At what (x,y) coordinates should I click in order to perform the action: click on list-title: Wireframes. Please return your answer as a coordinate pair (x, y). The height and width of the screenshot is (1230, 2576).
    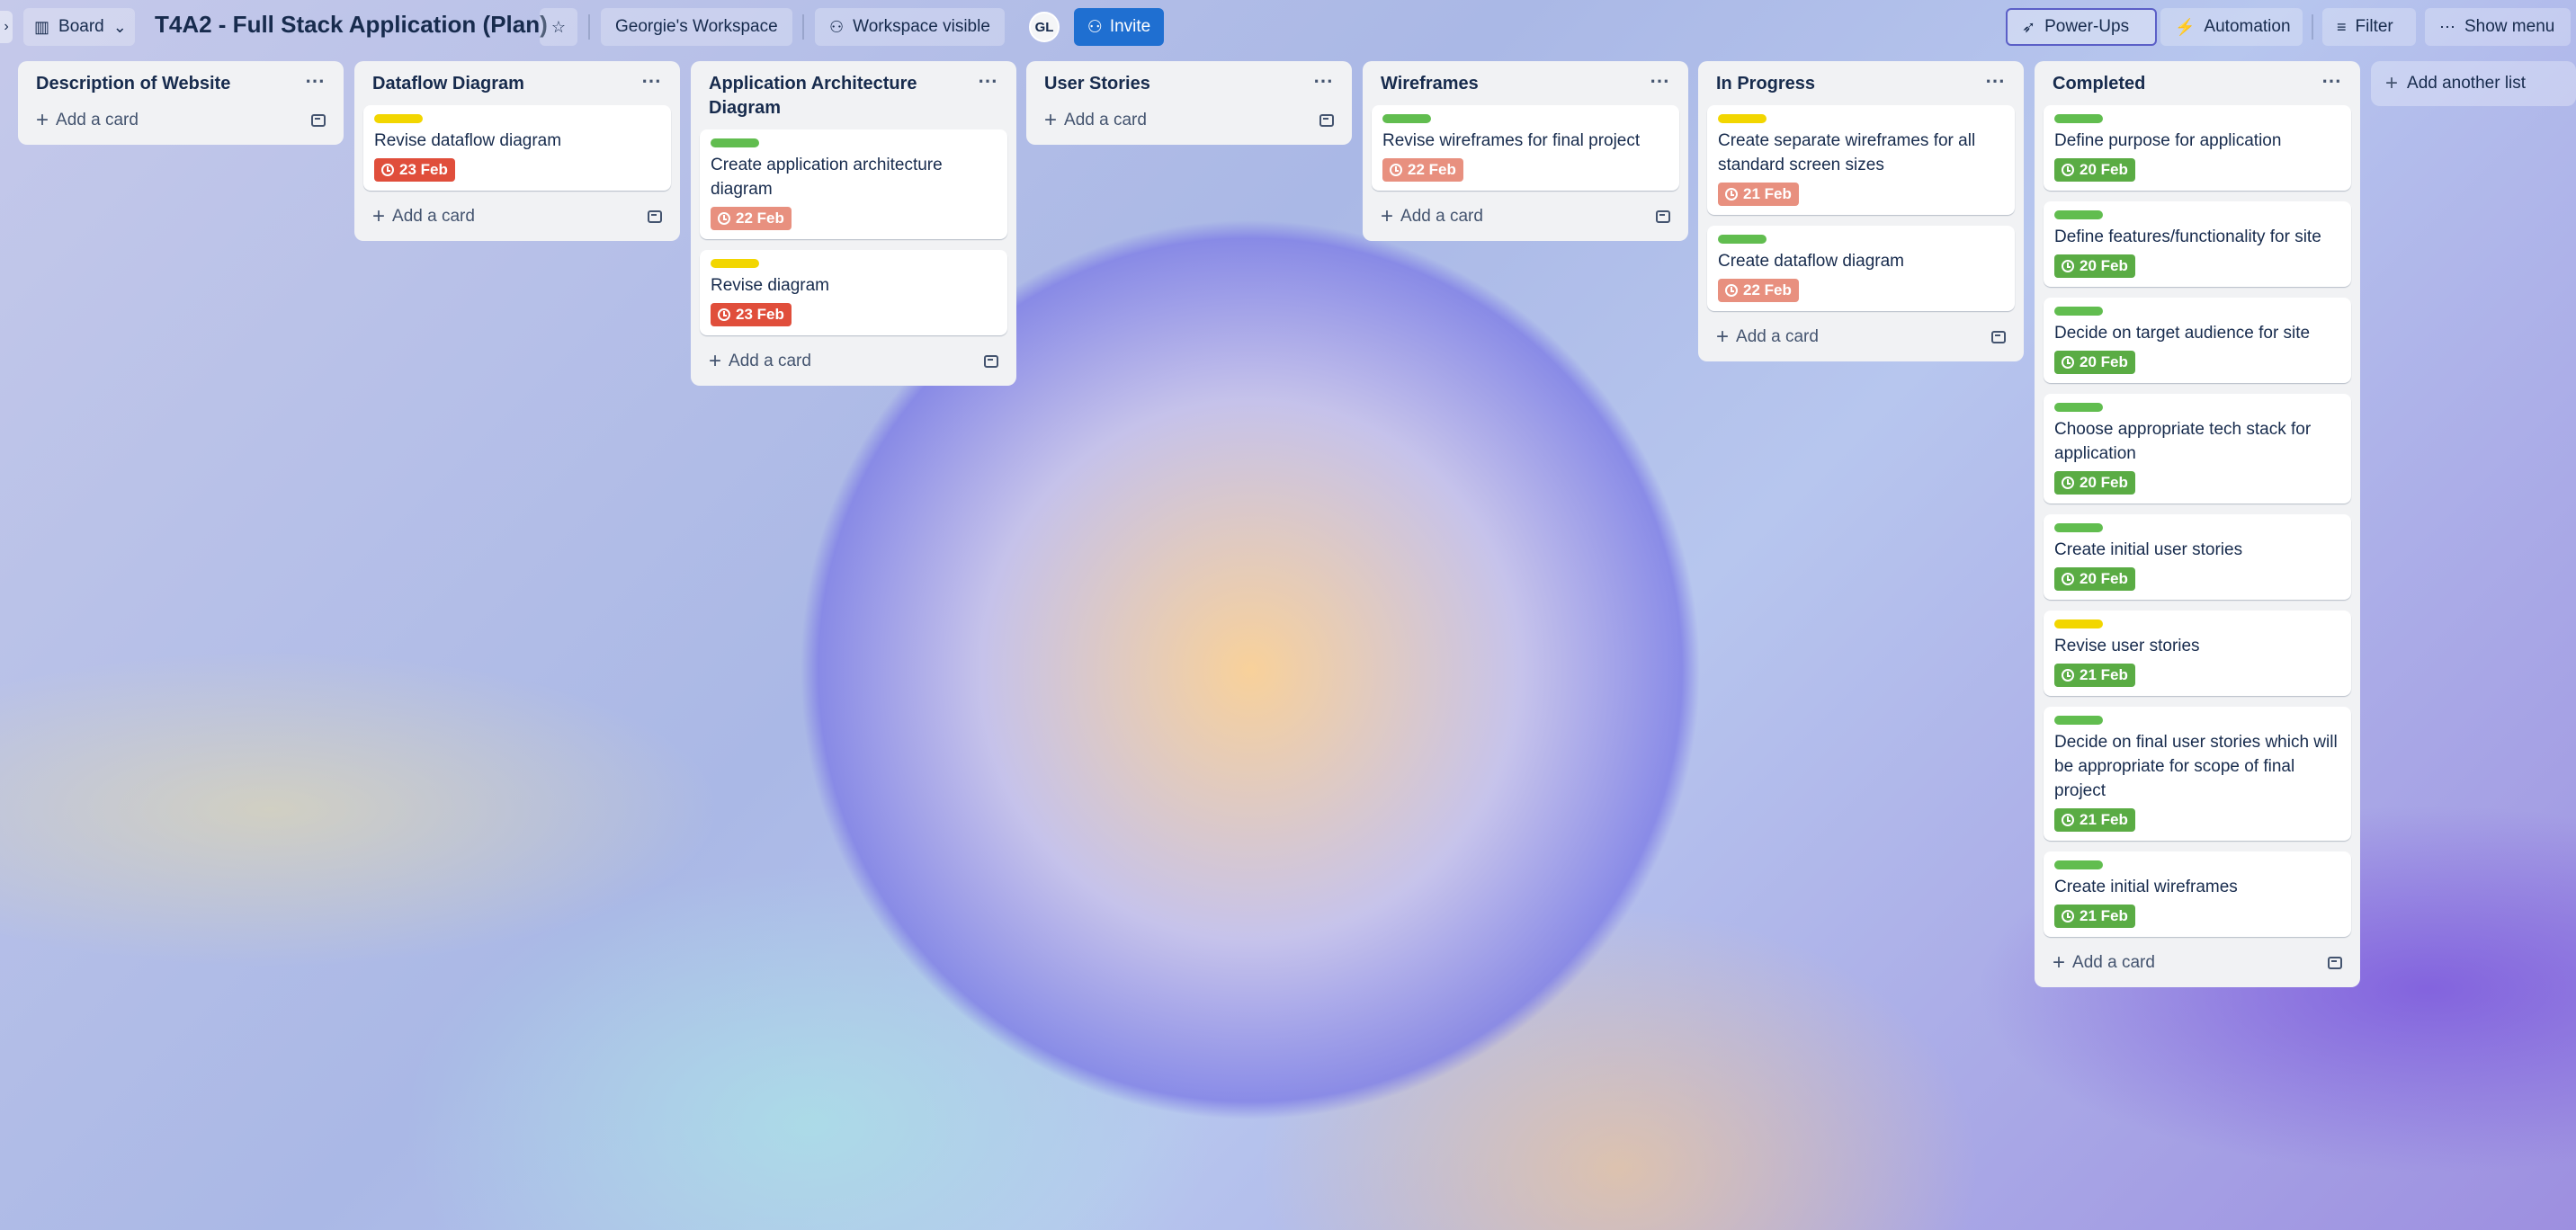
    Looking at the image, I should click on (1430, 84).